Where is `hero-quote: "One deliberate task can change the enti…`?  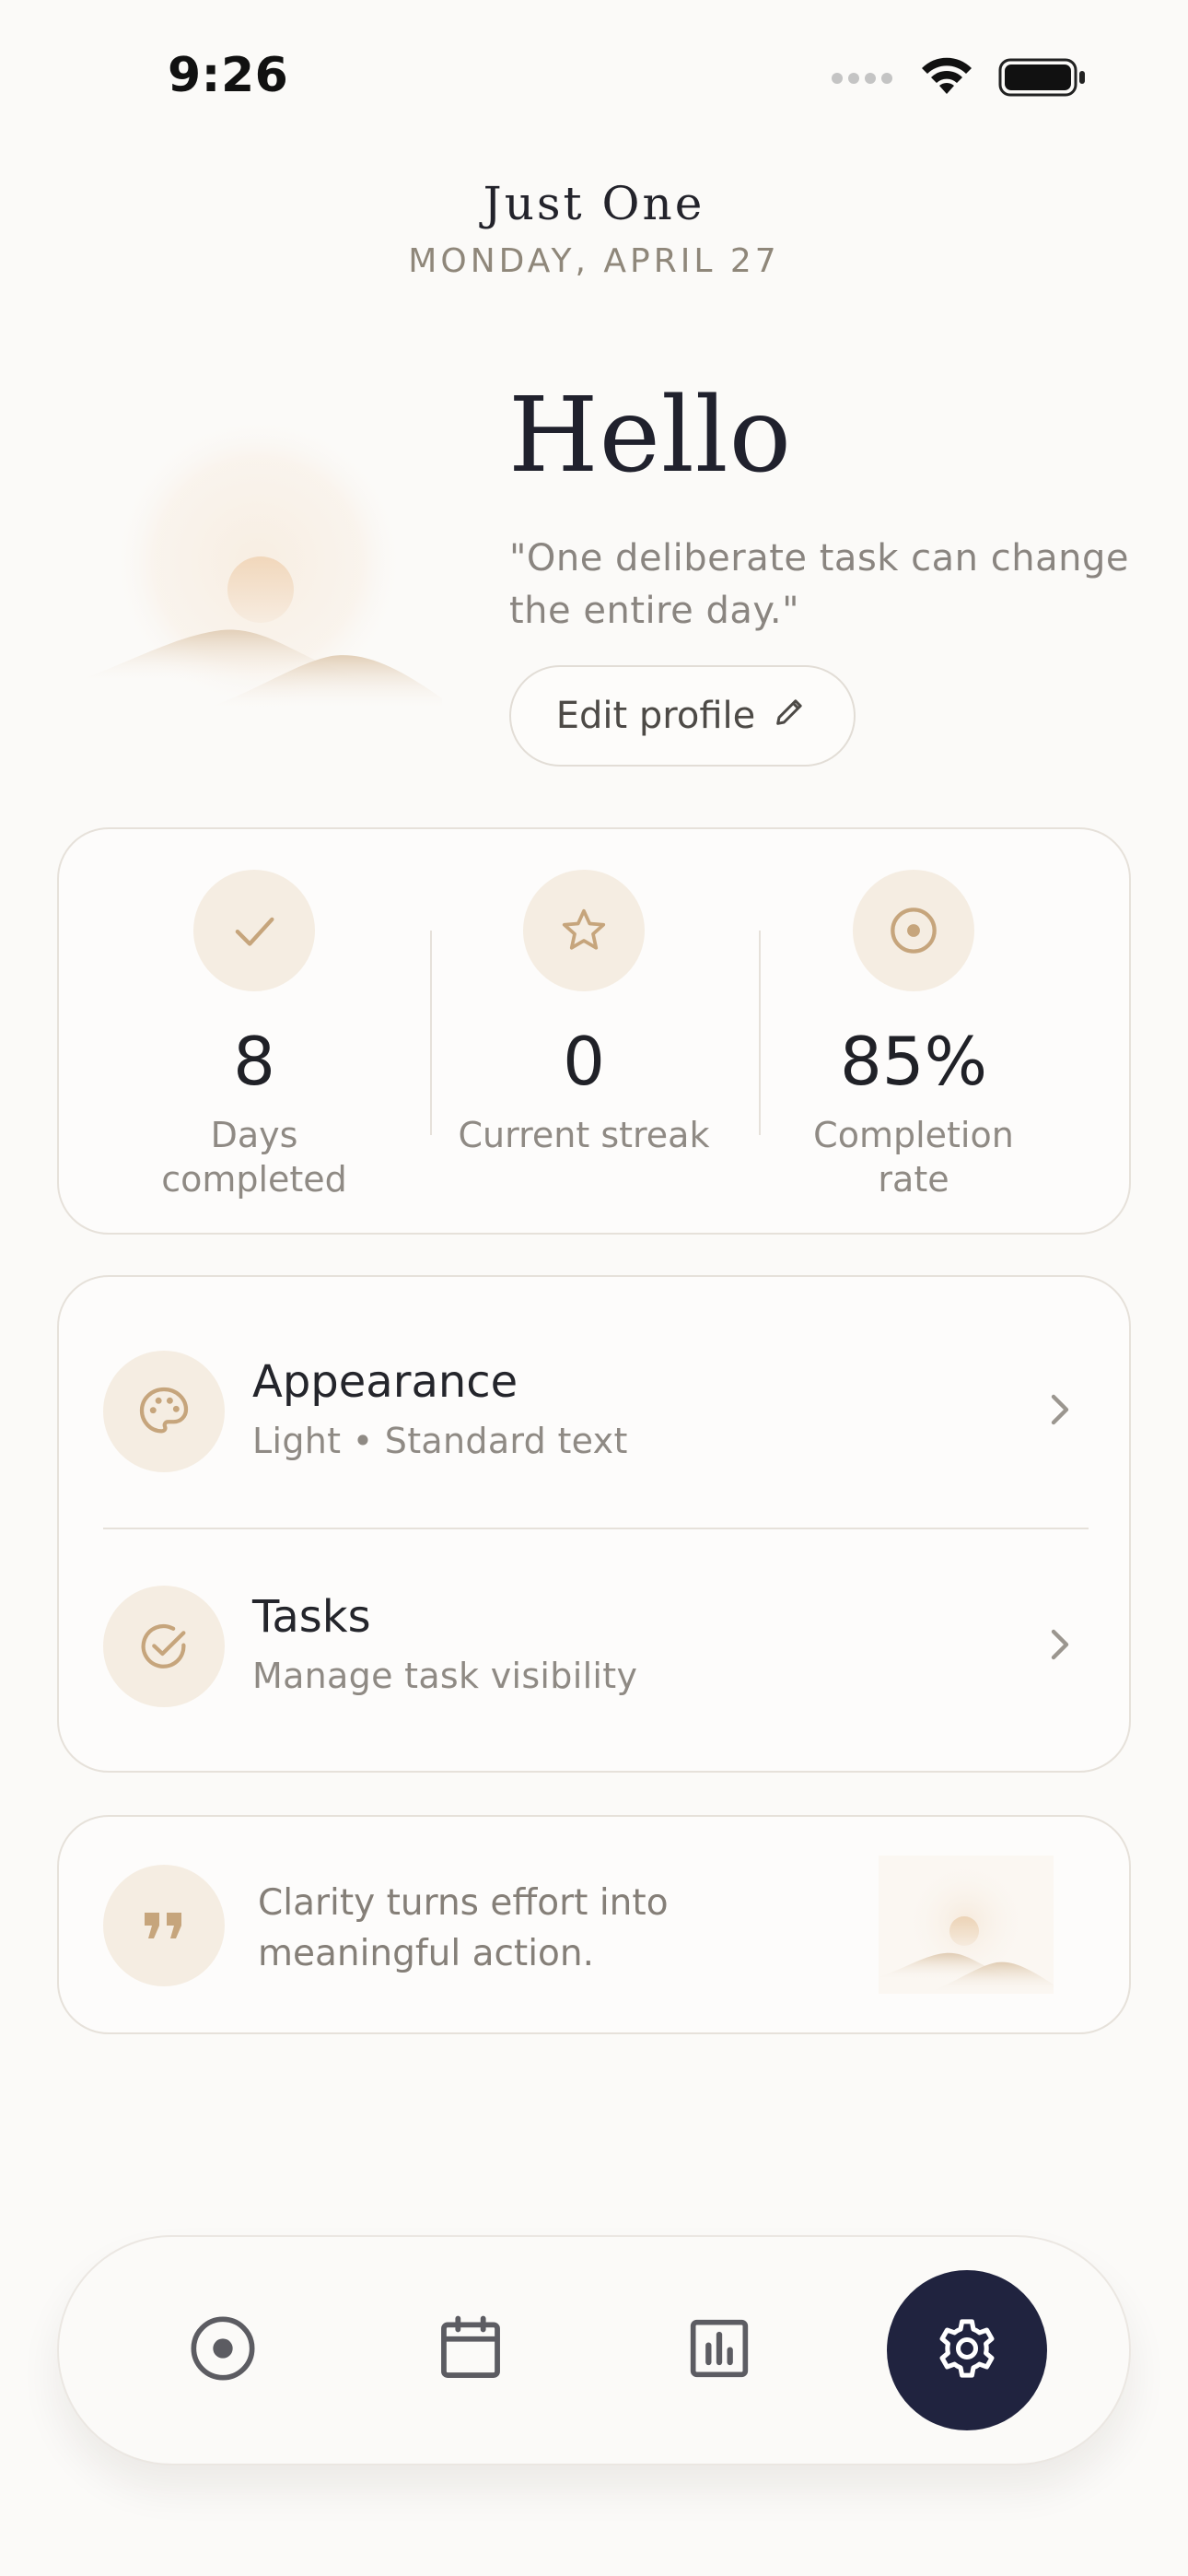 hero-quote: "One deliberate task can change the enti… is located at coordinates (819, 584).